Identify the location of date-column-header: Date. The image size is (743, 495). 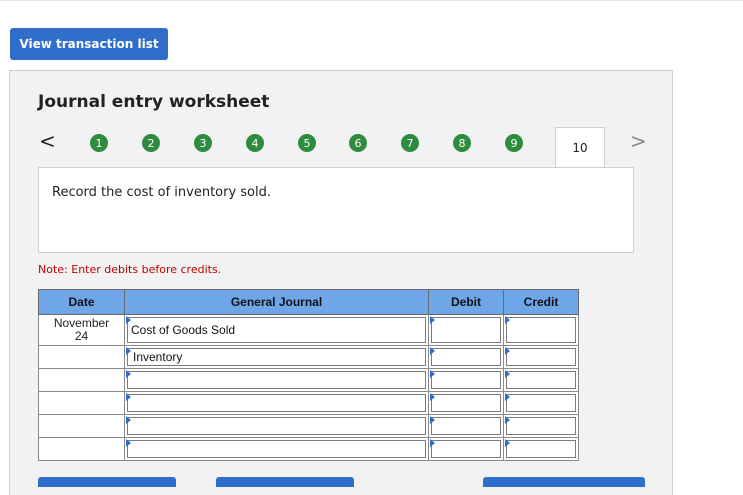
(81, 302).